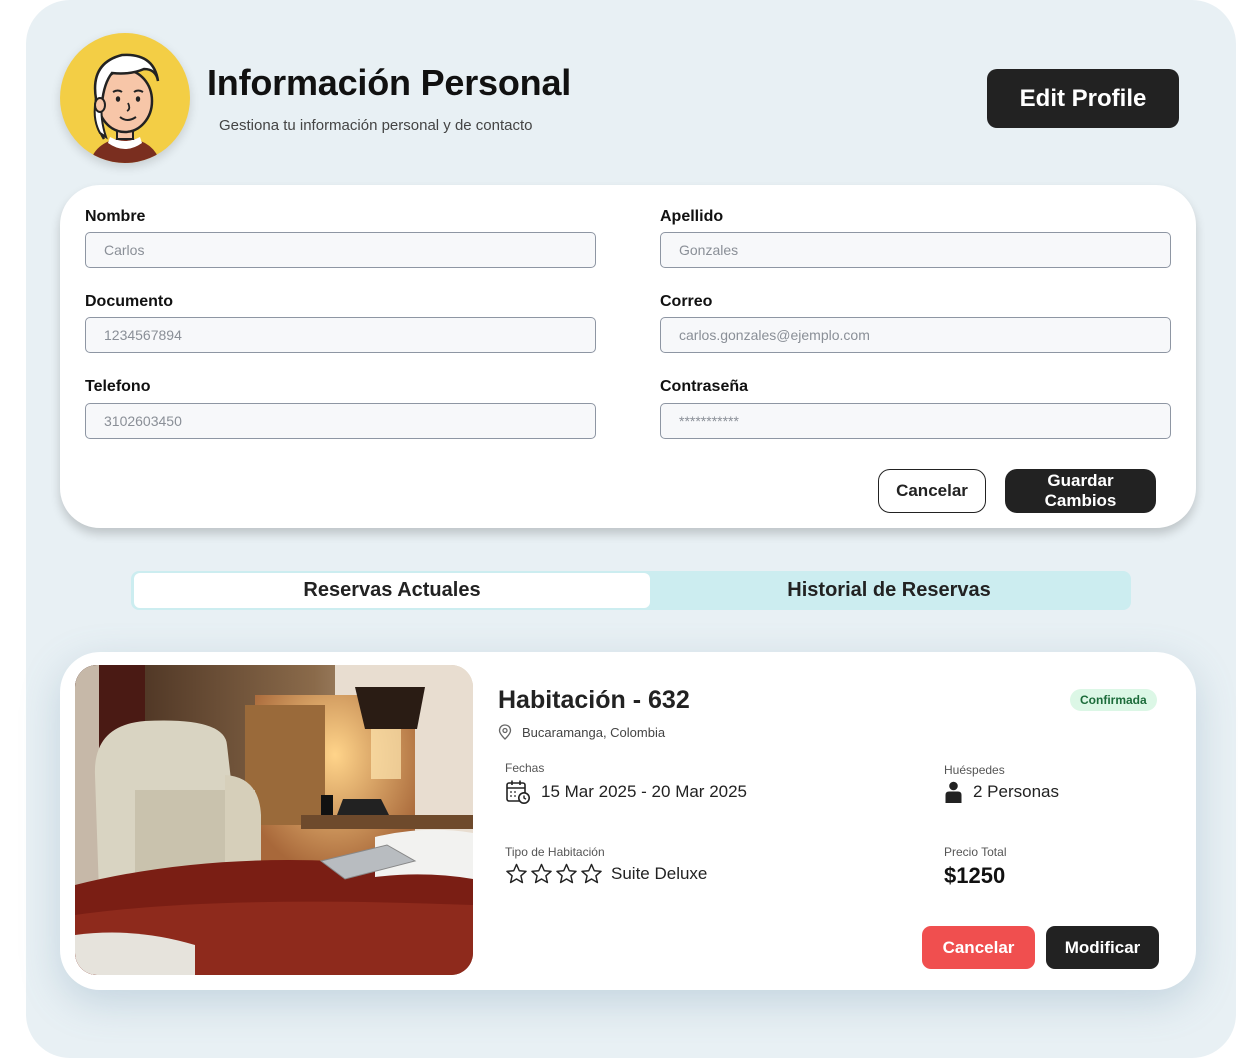 The width and height of the screenshot is (1256, 1058). I want to click on reservations-tabs: Reservas Actuales Historial de Reservas, so click(631, 590).